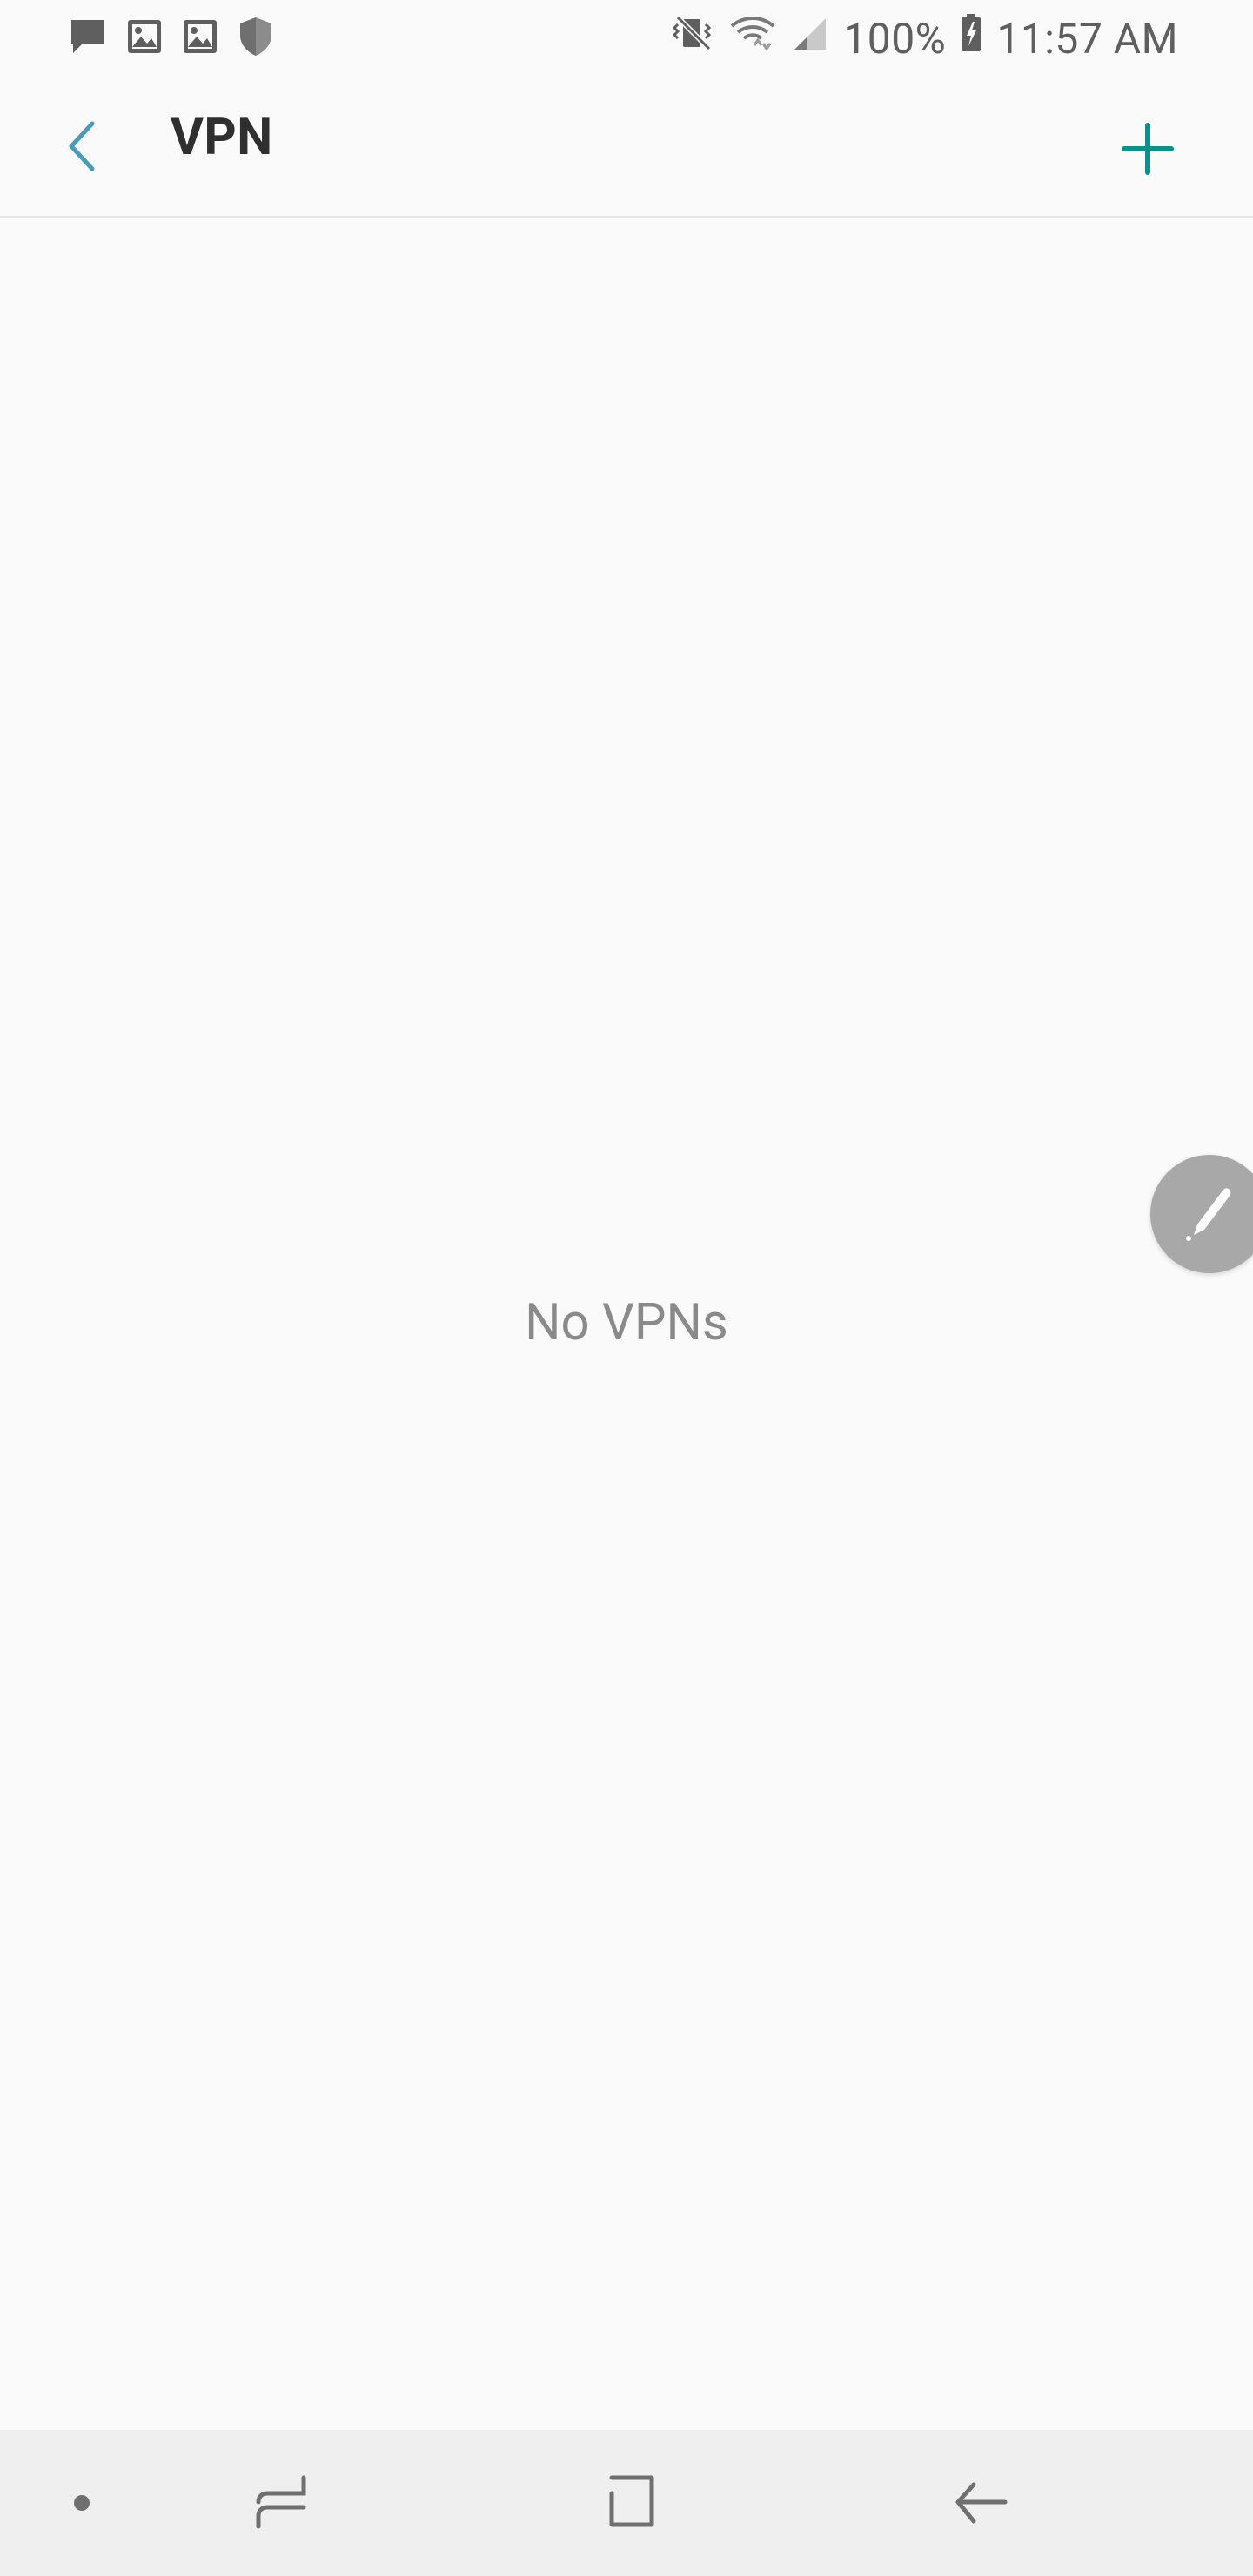  I want to click on add-vpn-button, so click(1148, 149).